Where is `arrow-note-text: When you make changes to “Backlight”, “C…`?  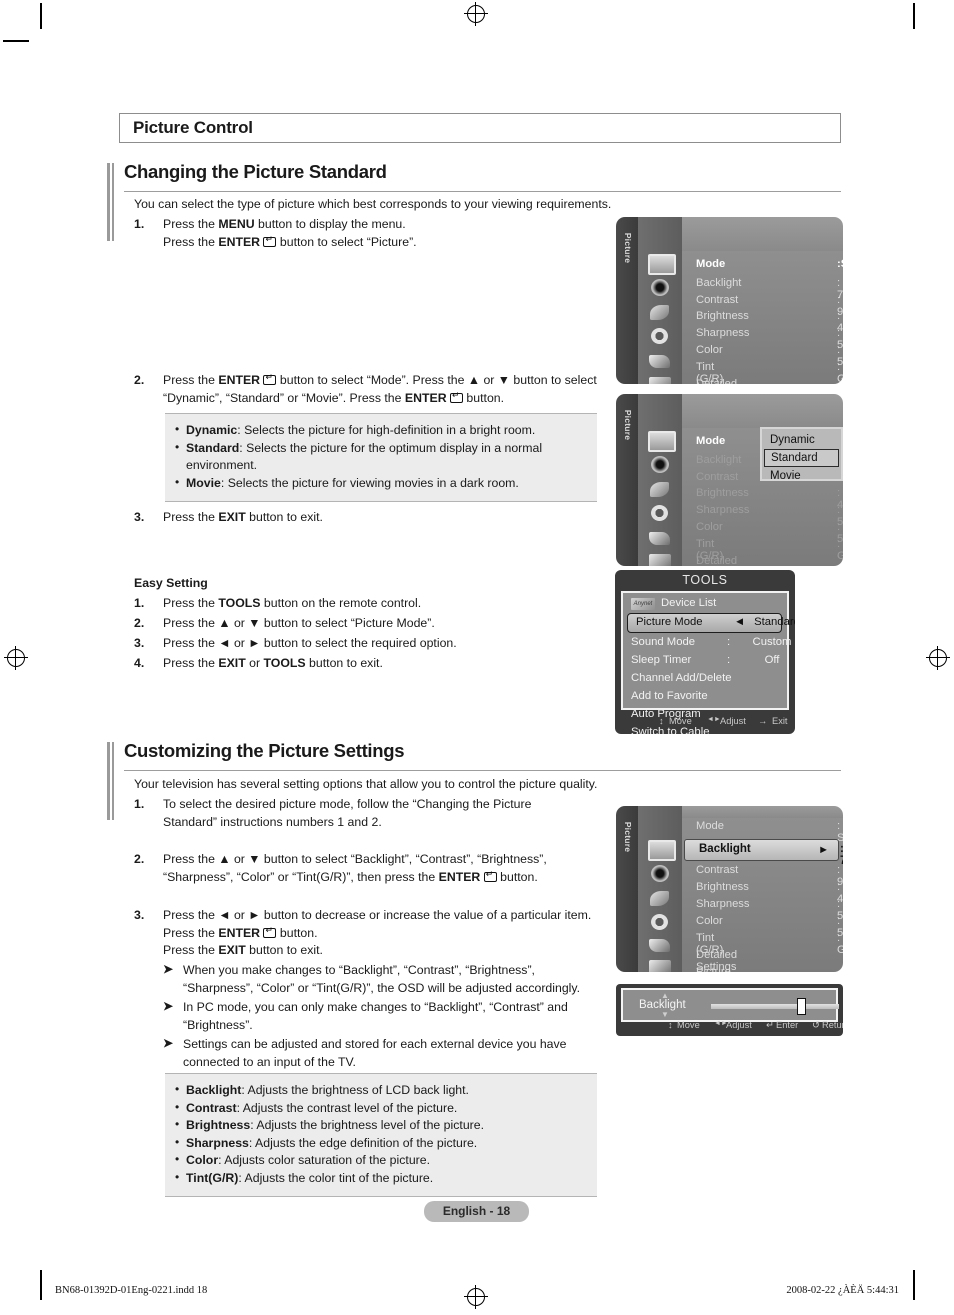
arrow-note-text: When you make changes to “Backlight”, “C… is located at coordinates (382, 979).